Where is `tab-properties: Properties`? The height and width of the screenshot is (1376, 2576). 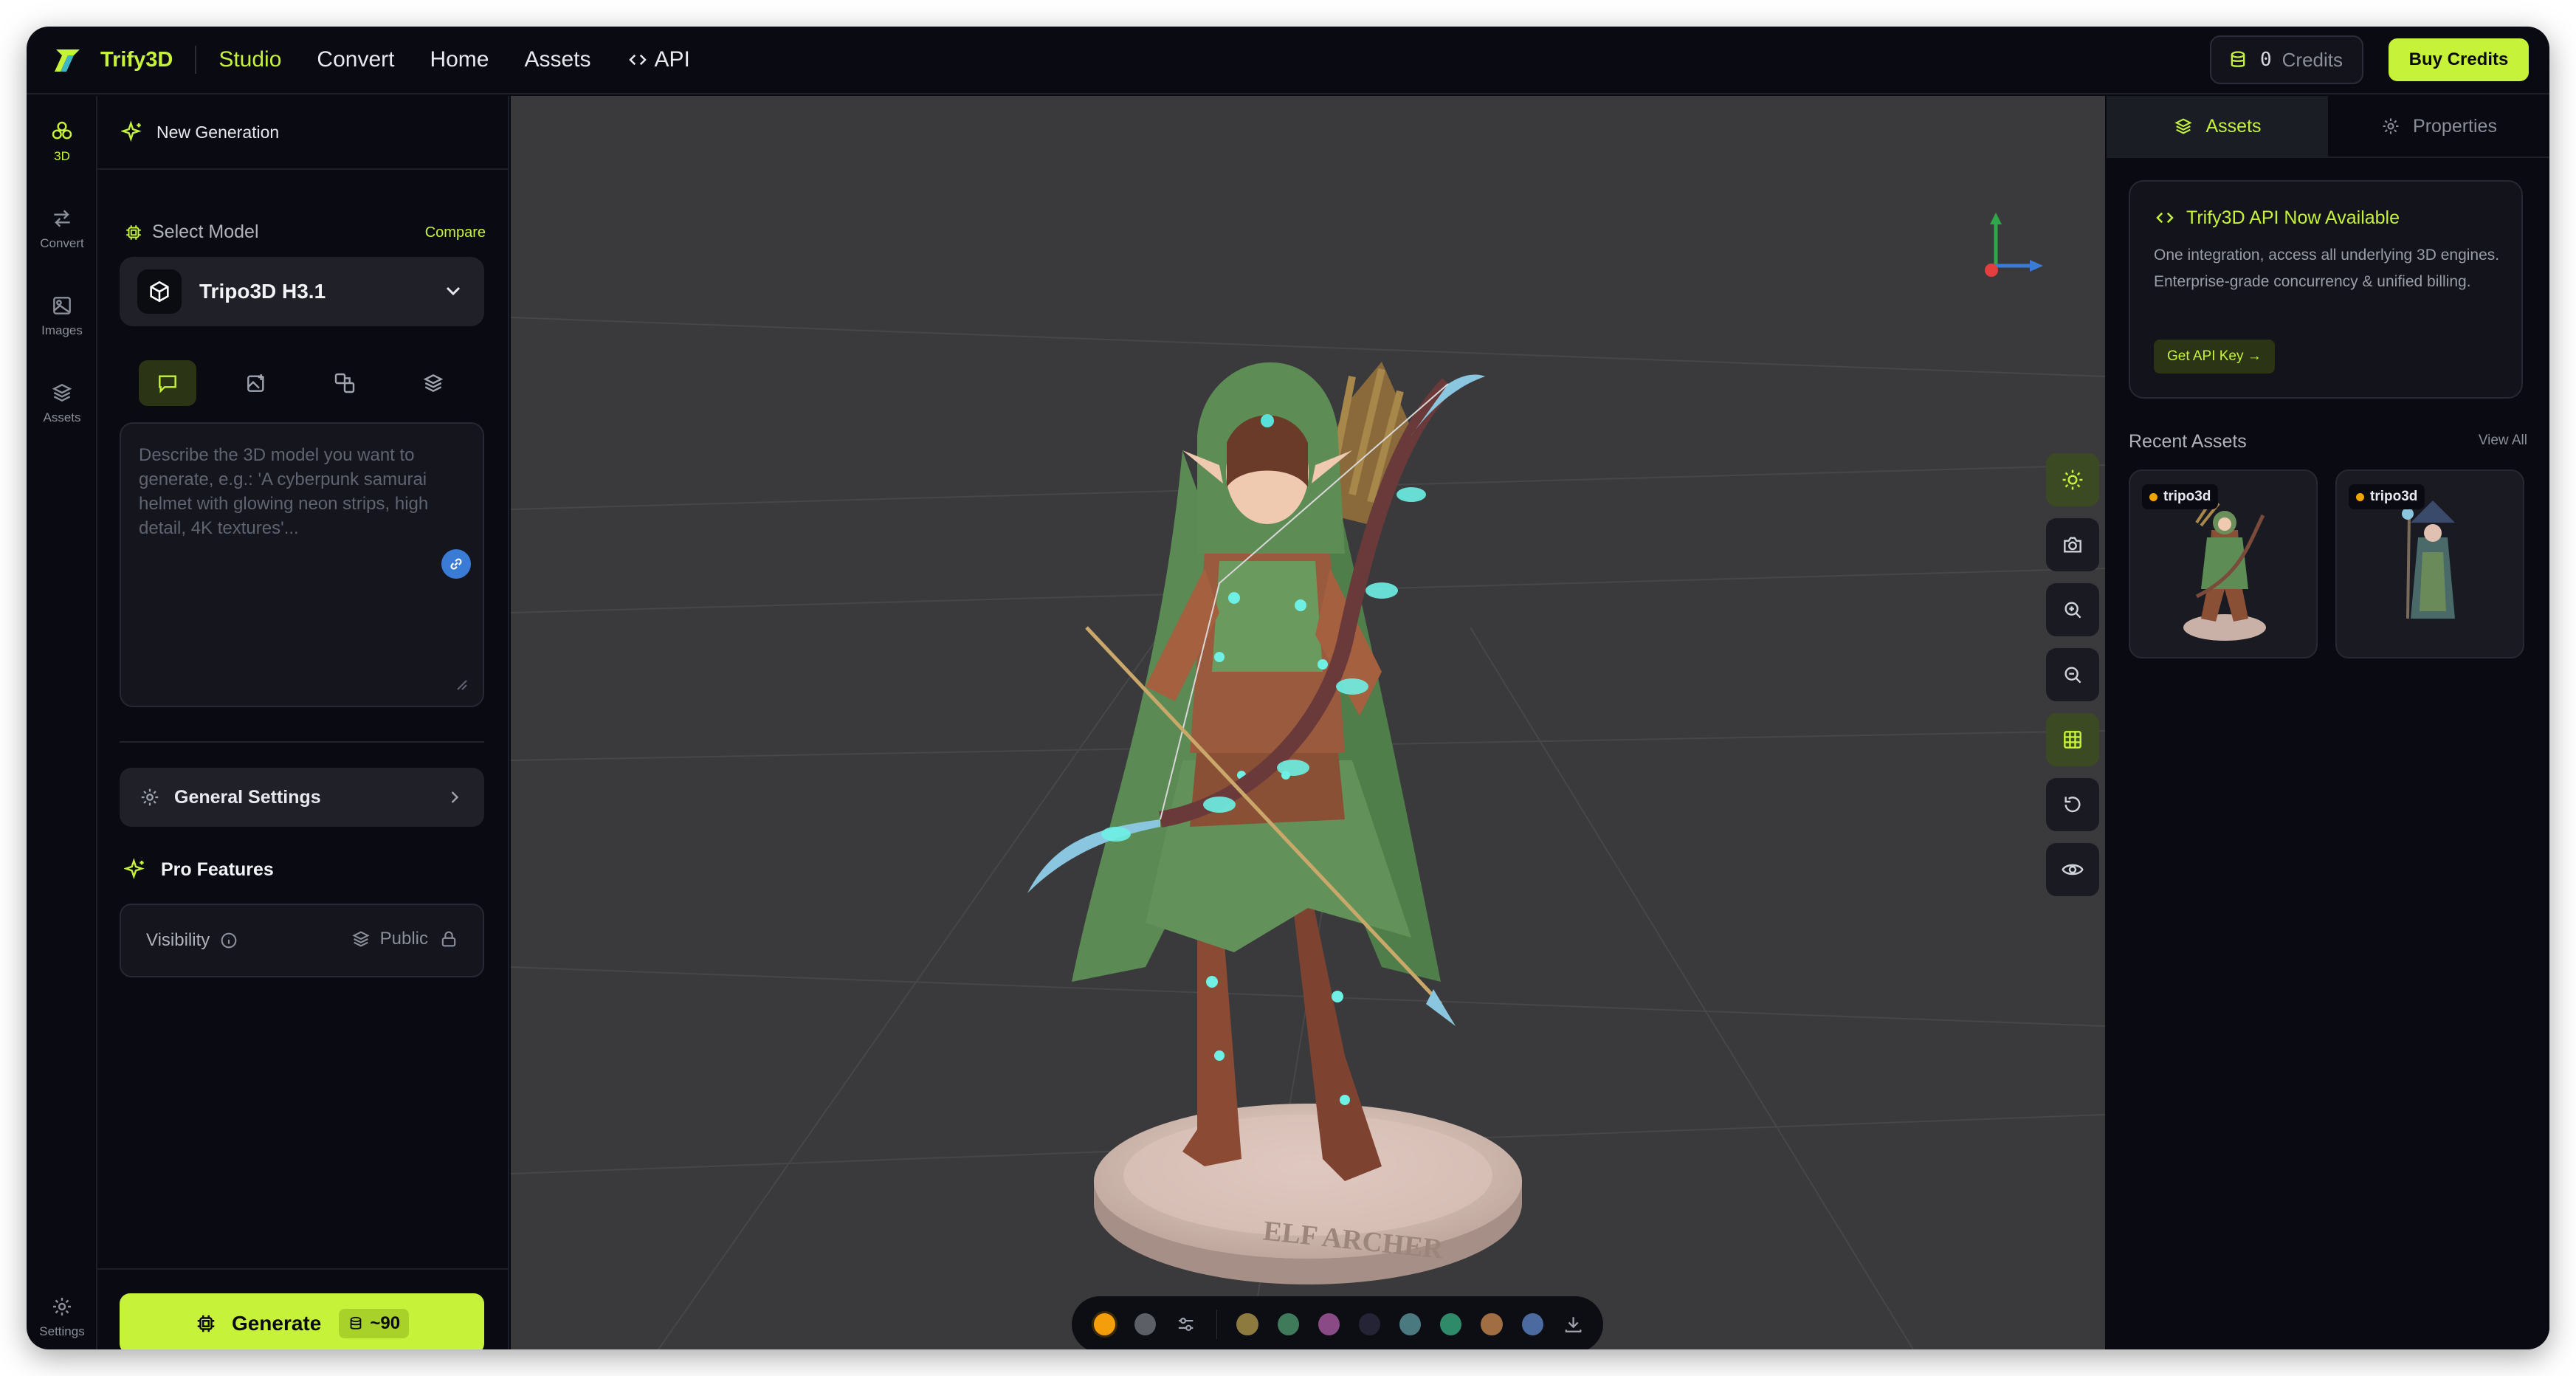
tab-properties: Properties is located at coordinates (2438, 126).